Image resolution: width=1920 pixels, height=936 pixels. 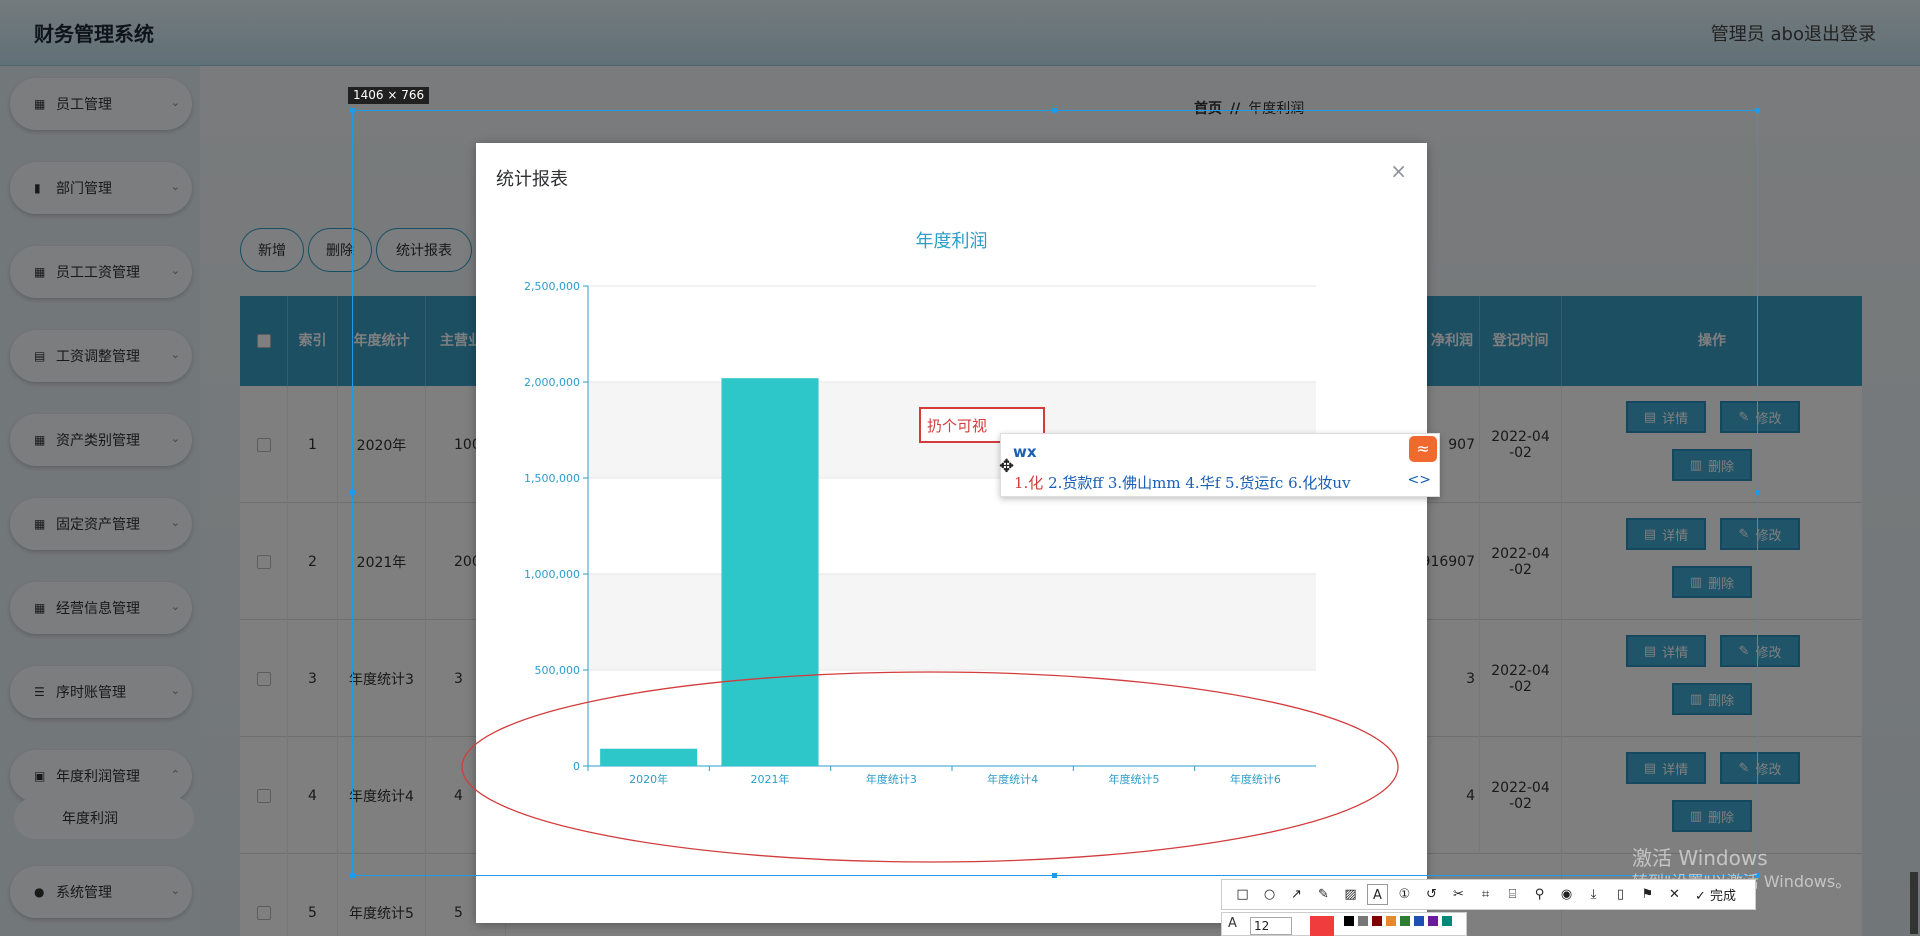 What do you see at coordinates (1914, 903) in the screenshot?
I see `scrollbar` at bounding box center [1914, 903].